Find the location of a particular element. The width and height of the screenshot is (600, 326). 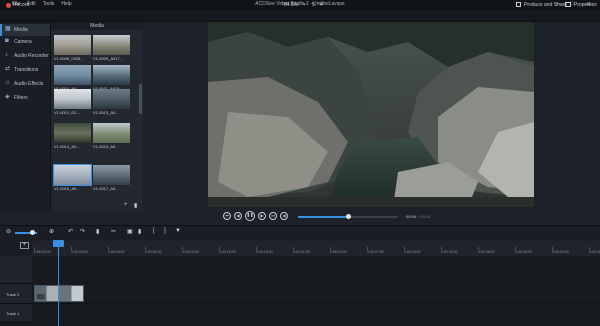

go-to-end-icon: ⏭ is located at coordinates (273, 216).